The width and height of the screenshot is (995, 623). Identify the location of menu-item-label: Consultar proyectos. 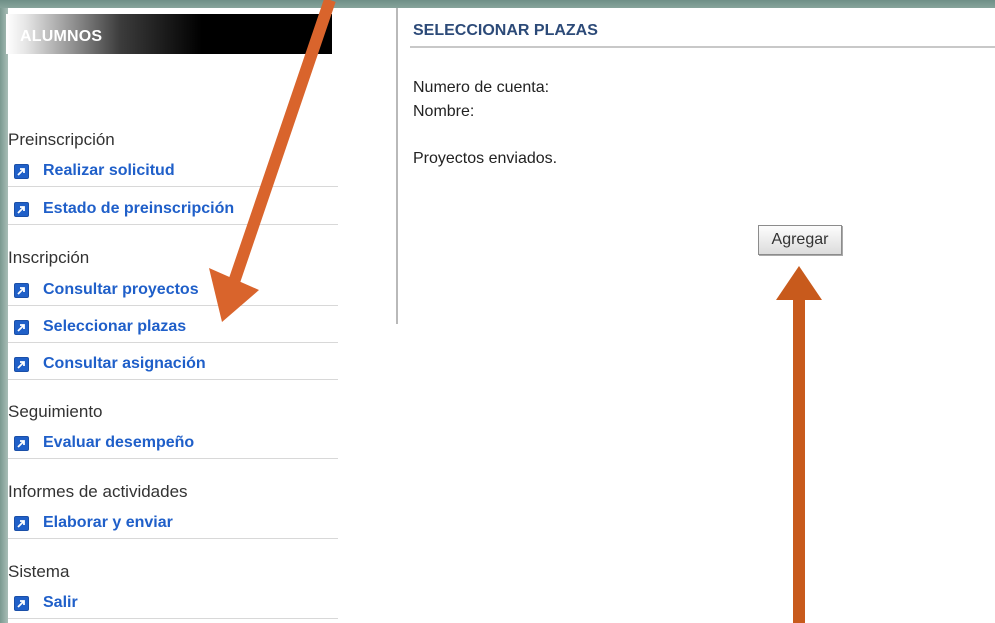
(121, 289).